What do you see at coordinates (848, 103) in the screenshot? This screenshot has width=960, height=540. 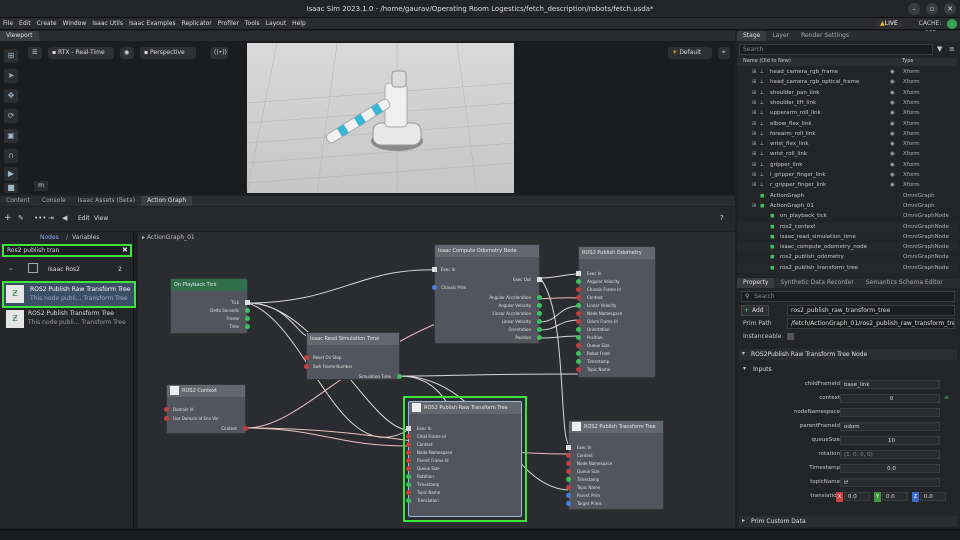 I see `stage-row: ⊞ ⟂ shoulder_lift_link ◉ Xform` at bounding box center [848, 103].